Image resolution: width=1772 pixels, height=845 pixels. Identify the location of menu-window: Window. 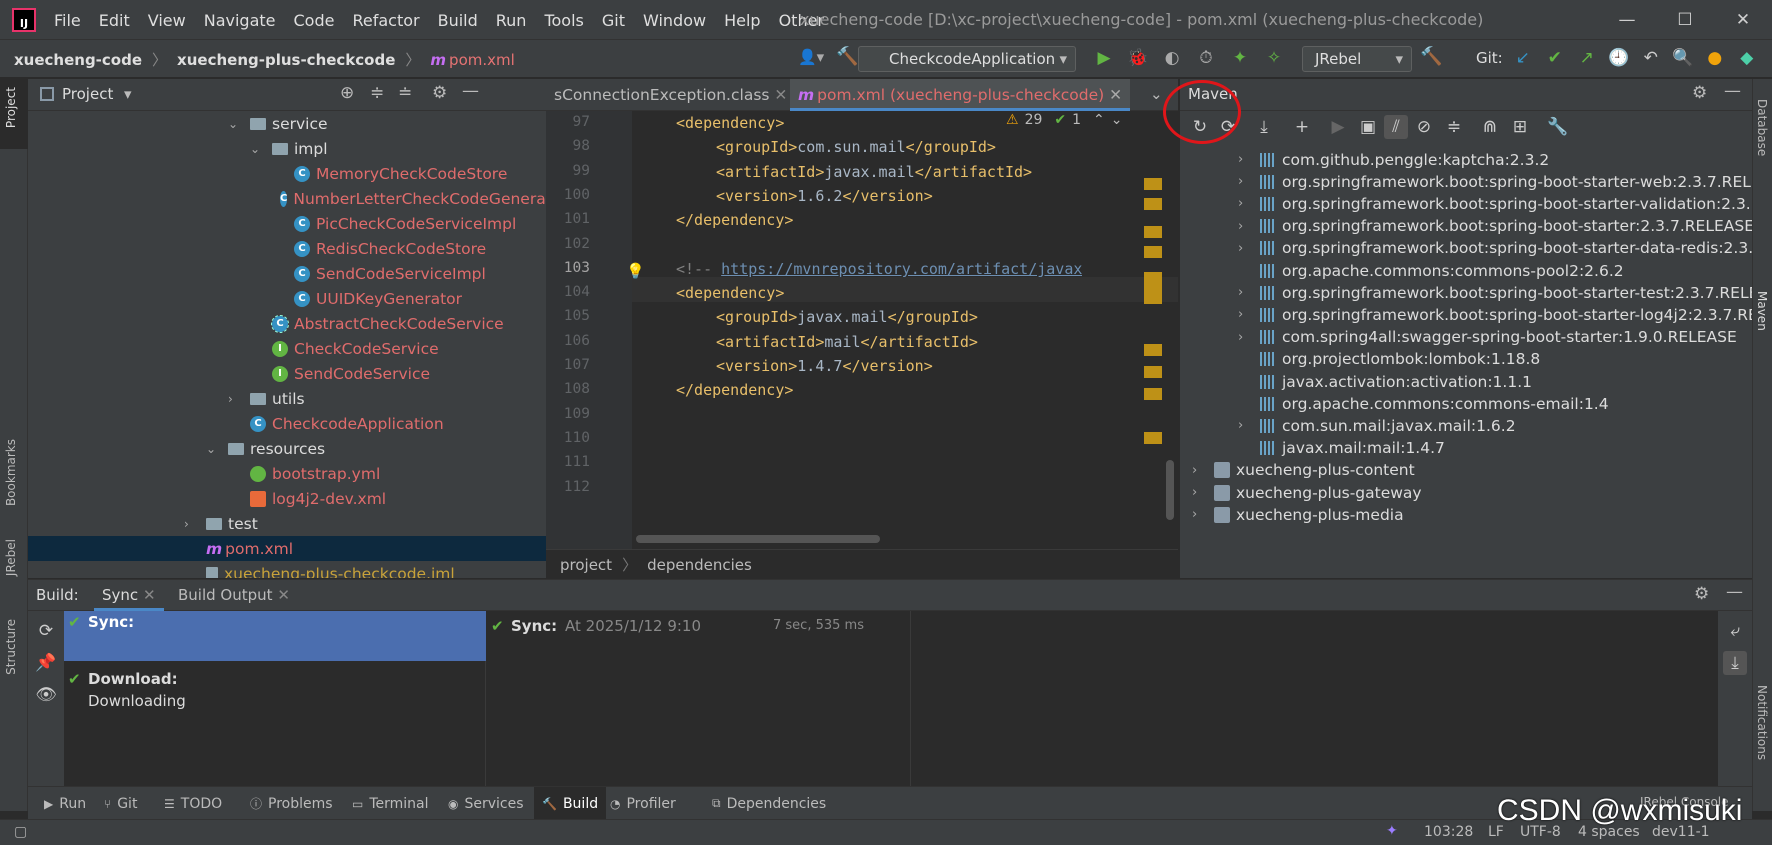
(674, 20).